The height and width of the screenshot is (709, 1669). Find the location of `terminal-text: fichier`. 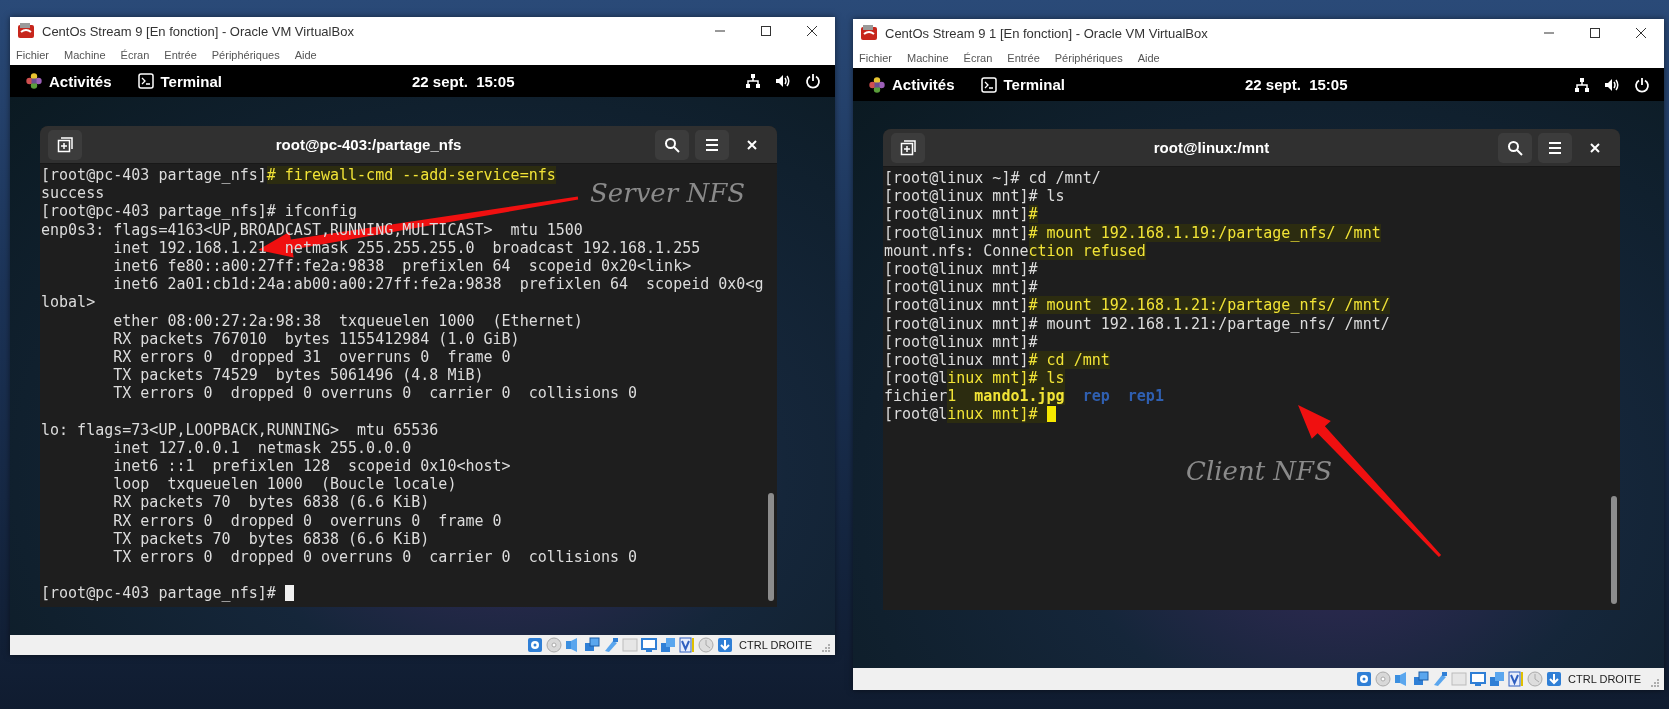

terminal-text: fichier is located at coordinates (916, 396).